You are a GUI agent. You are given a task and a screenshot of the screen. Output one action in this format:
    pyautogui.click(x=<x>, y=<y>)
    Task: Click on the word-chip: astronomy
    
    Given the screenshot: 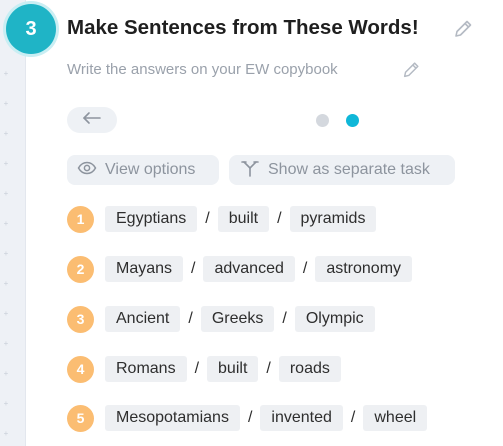 What is the action you would take?
    pyautogui.click(x=364, y=269)
    